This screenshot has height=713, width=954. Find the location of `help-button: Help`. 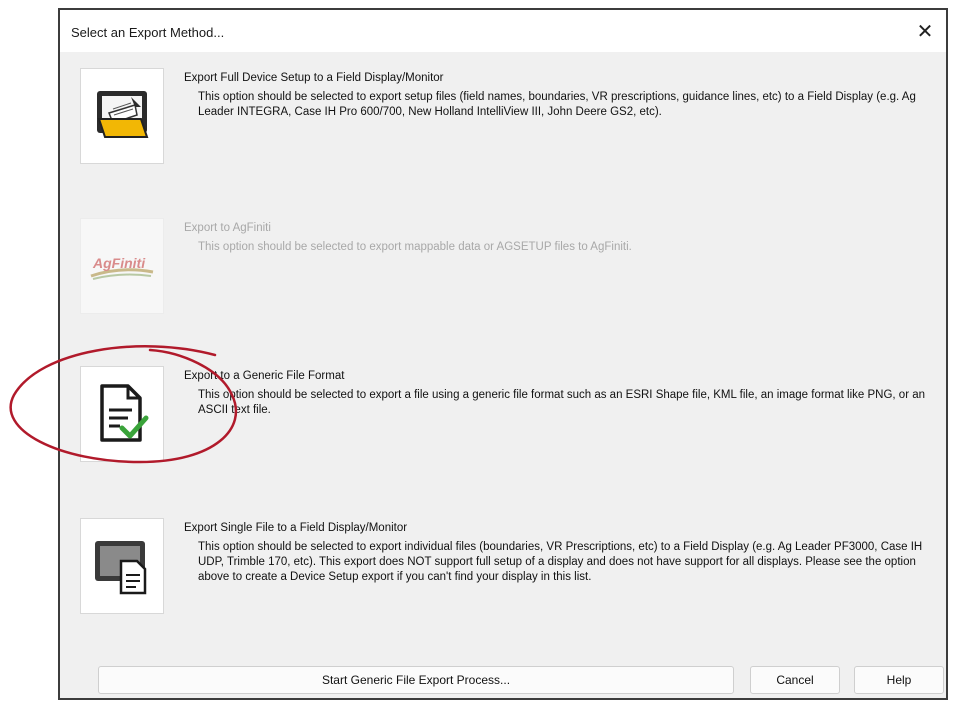

help-button: Help is located at coordinates (899, 680).